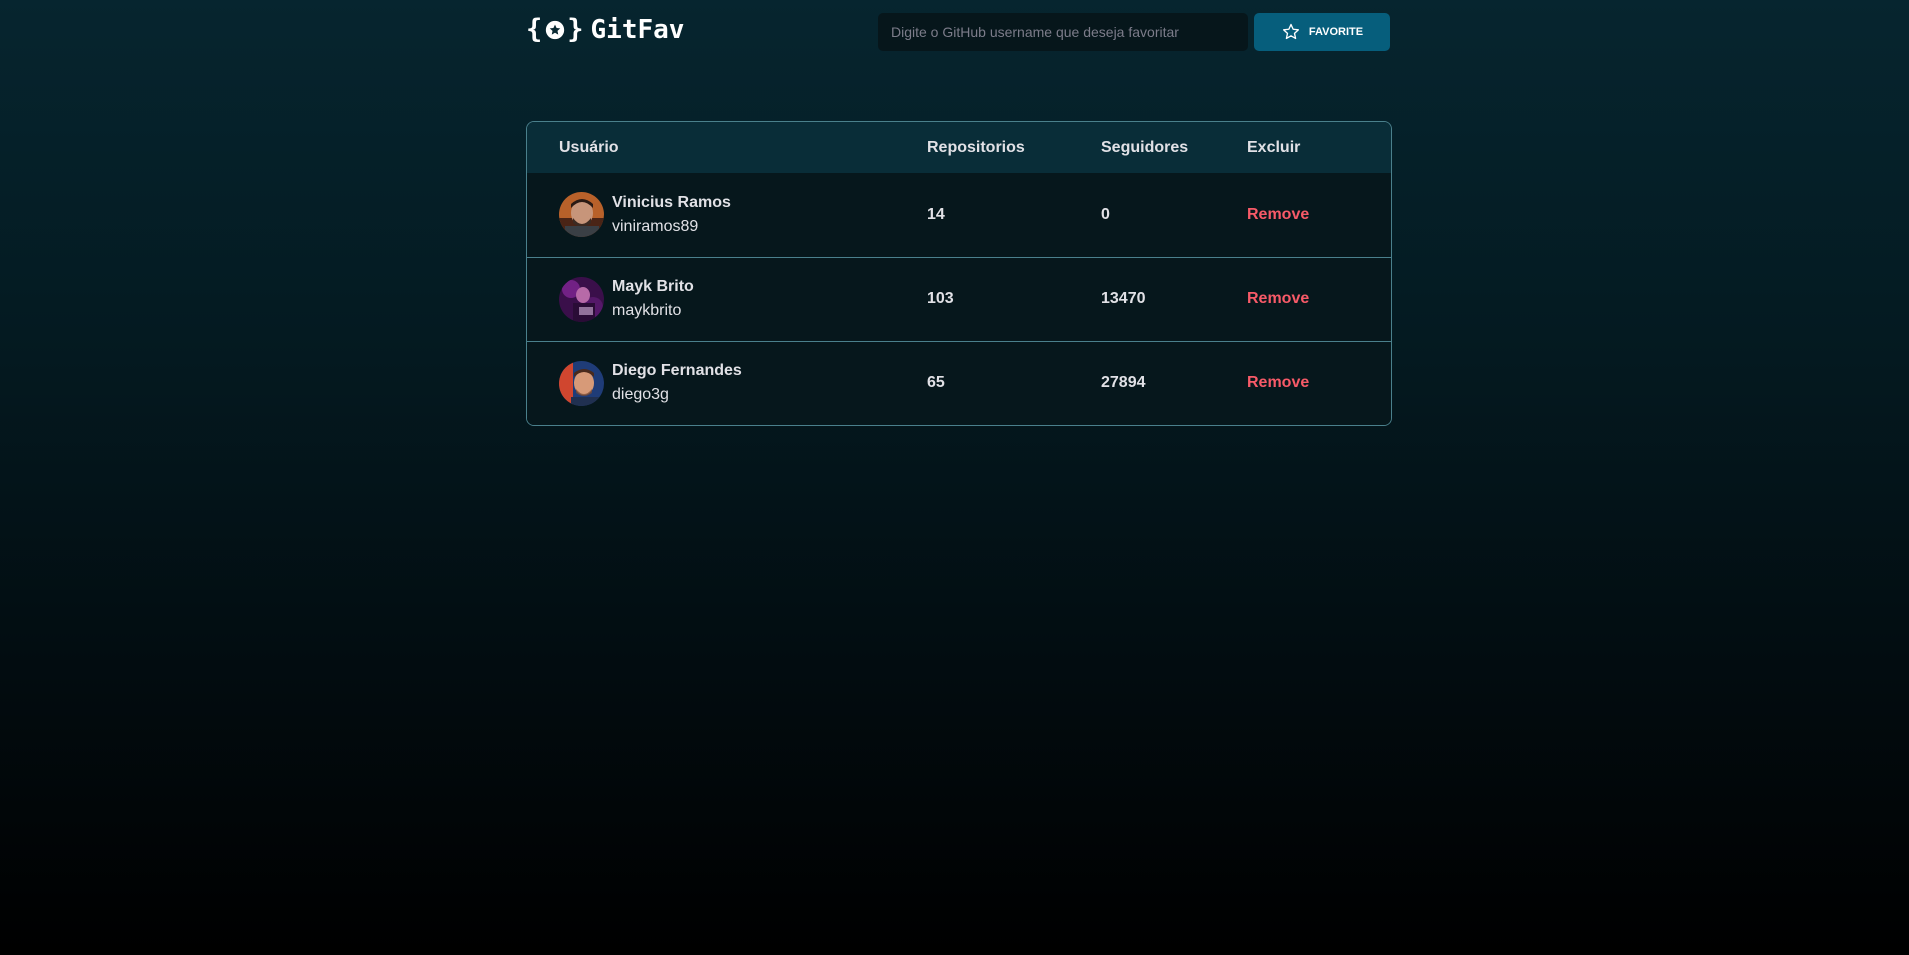  I want to click on logo: {} GitFav, so click(605, 29).